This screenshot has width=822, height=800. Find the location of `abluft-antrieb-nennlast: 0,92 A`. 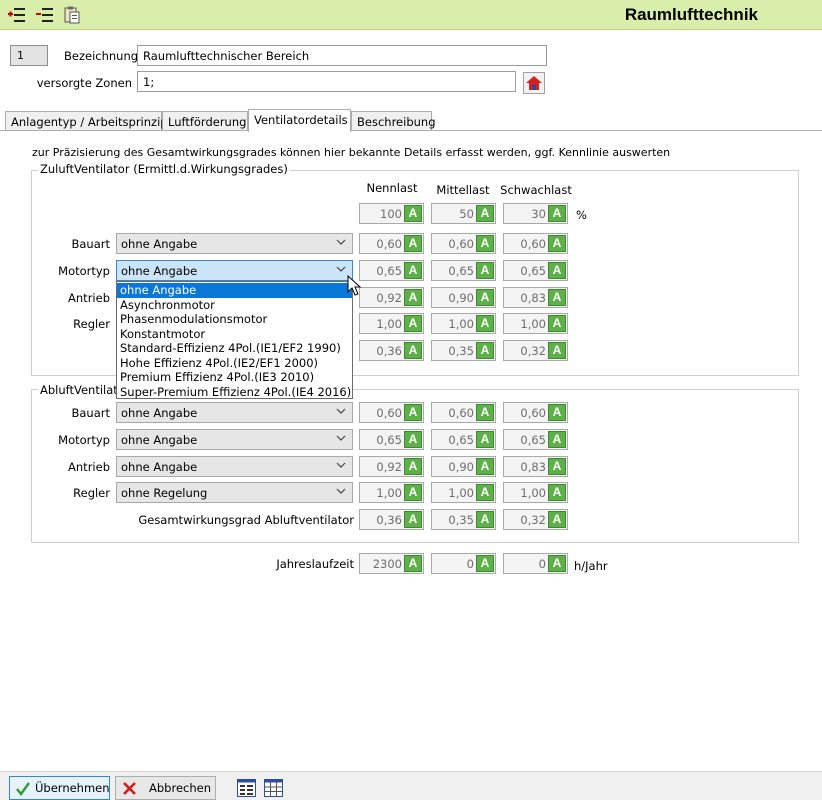

abluft-antrieb-nennlast: 0,92 A is located at coordinates (391, 466).